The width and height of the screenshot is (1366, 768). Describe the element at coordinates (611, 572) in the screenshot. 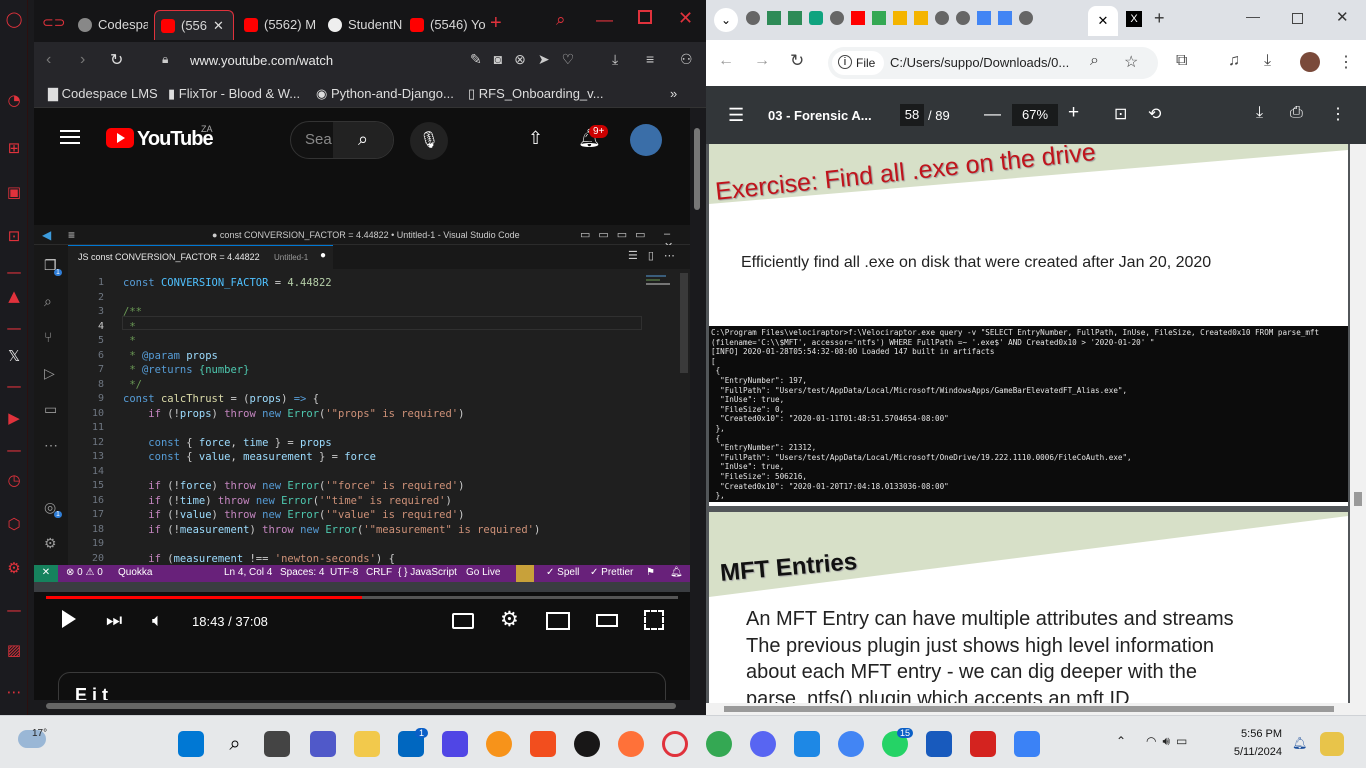

I see `prettier-status: ✓ Prettier` at that location.